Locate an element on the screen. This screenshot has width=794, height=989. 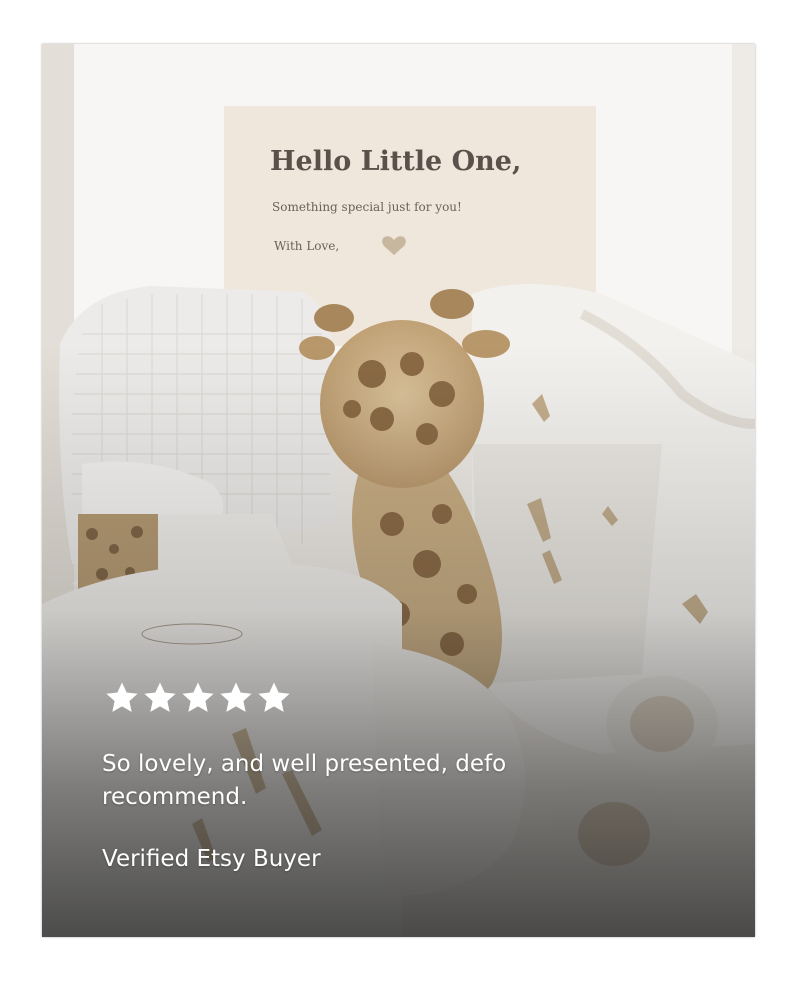
note-title: Hello Little One, is located at coordinates (396, 161).